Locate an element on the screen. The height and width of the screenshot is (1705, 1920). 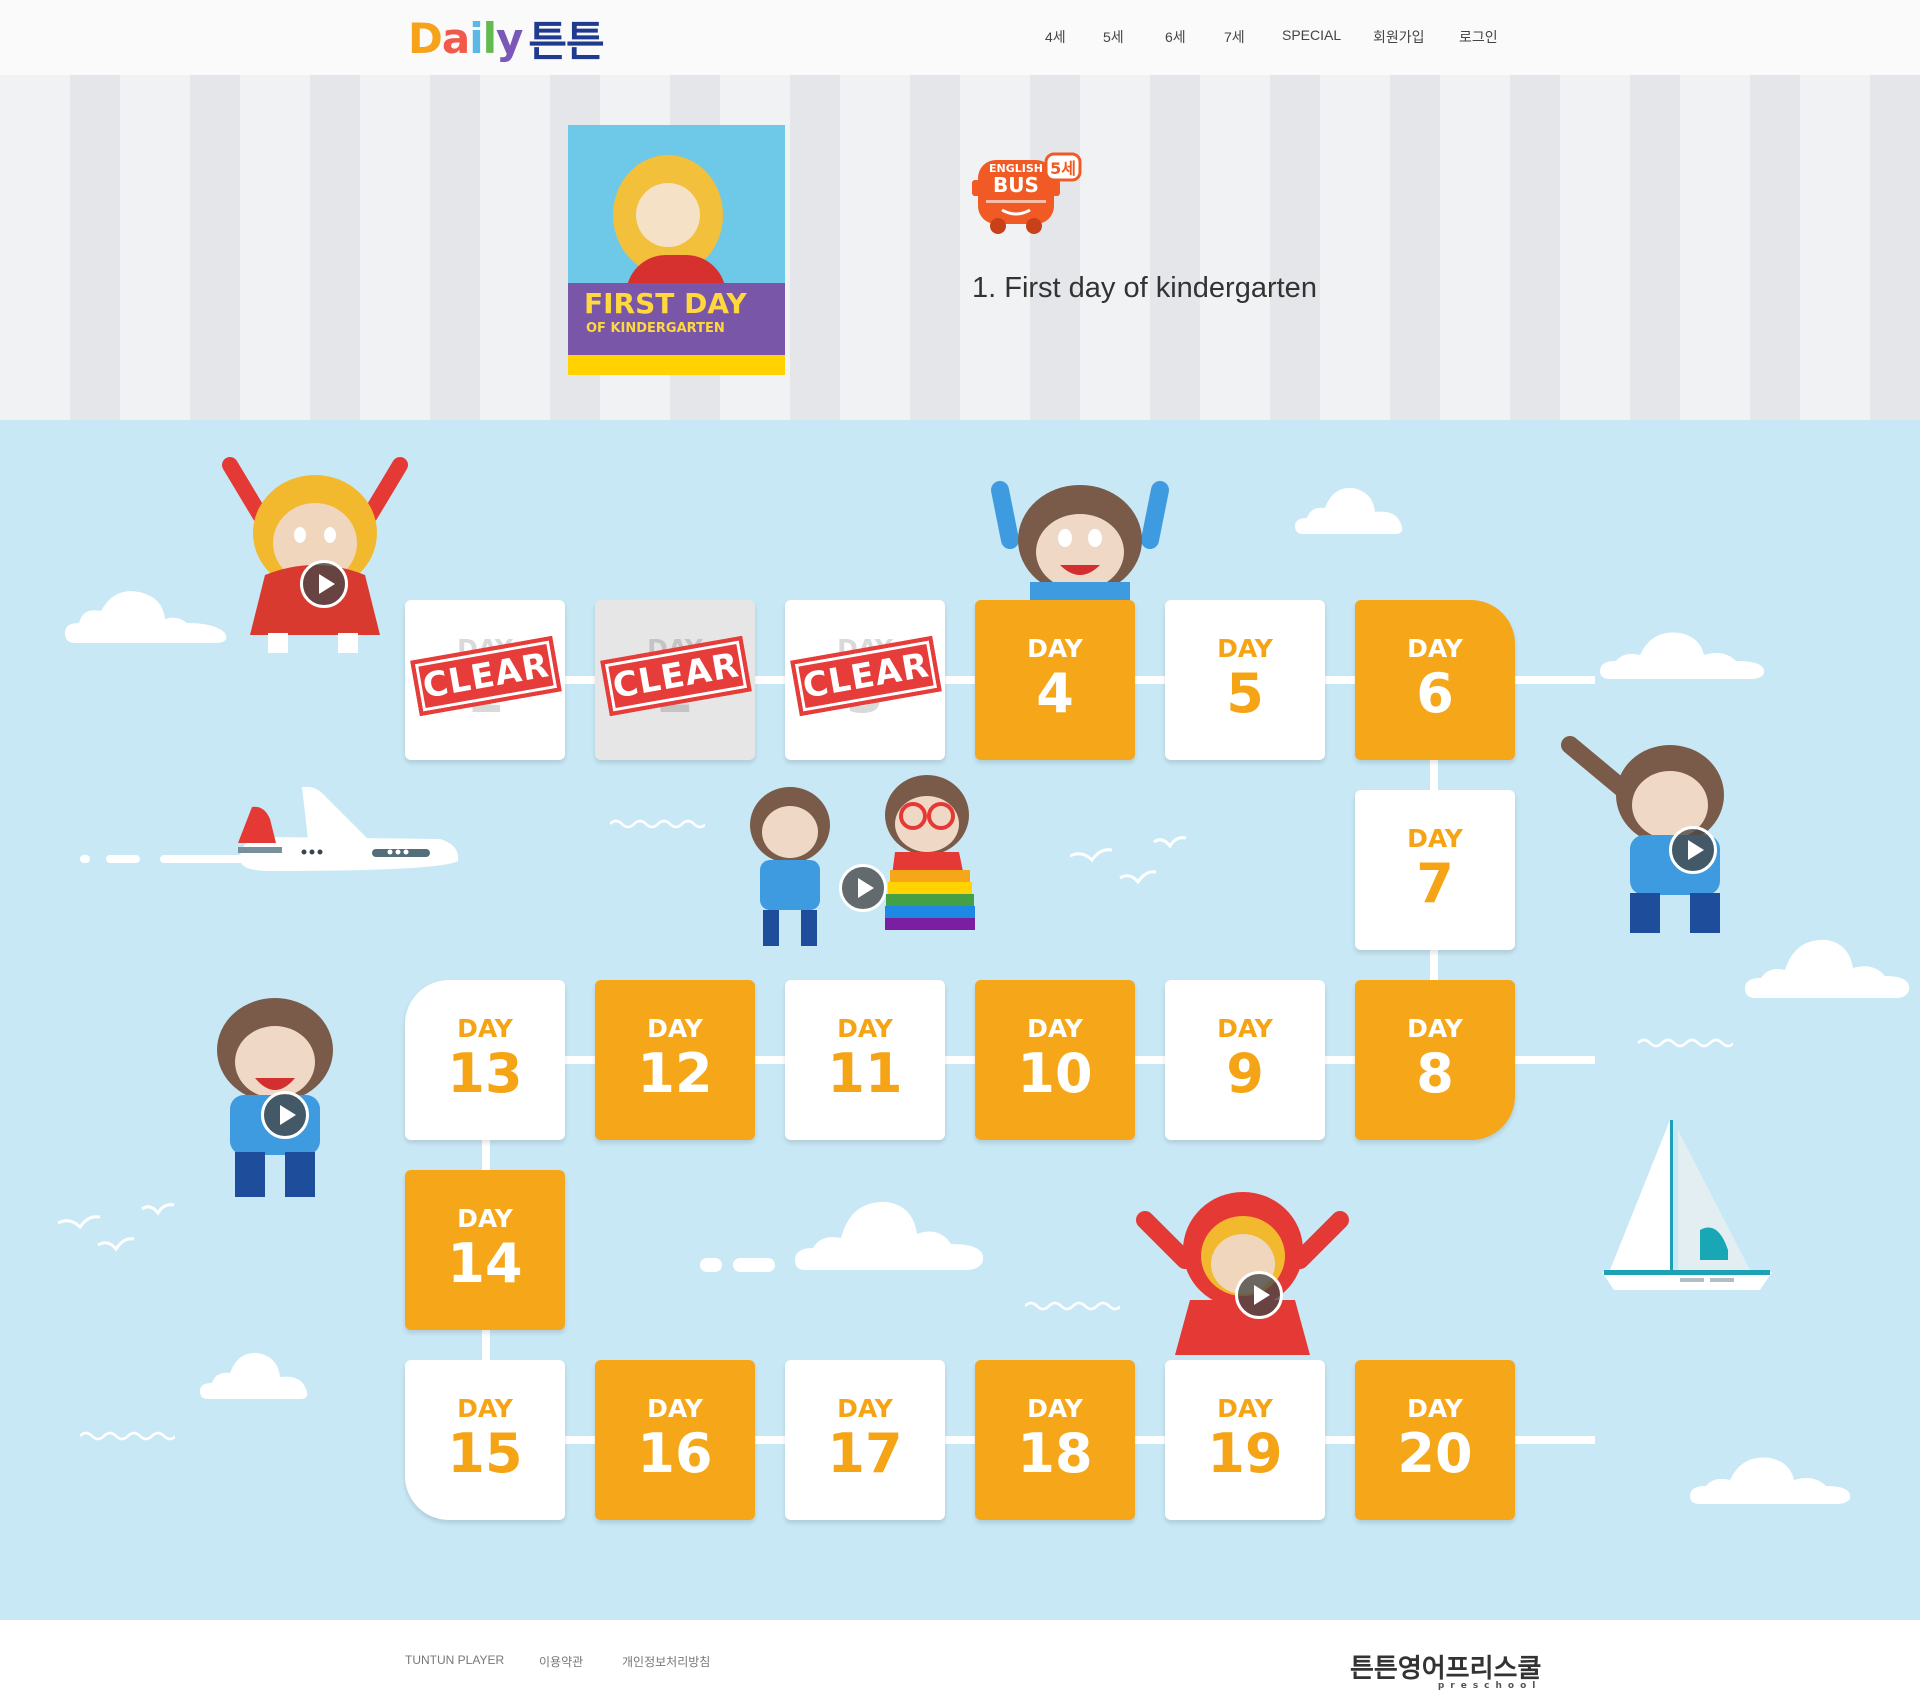
book-cover: FIRST DAY OF KINDERGARTEN is located at coordinates (676, 250).